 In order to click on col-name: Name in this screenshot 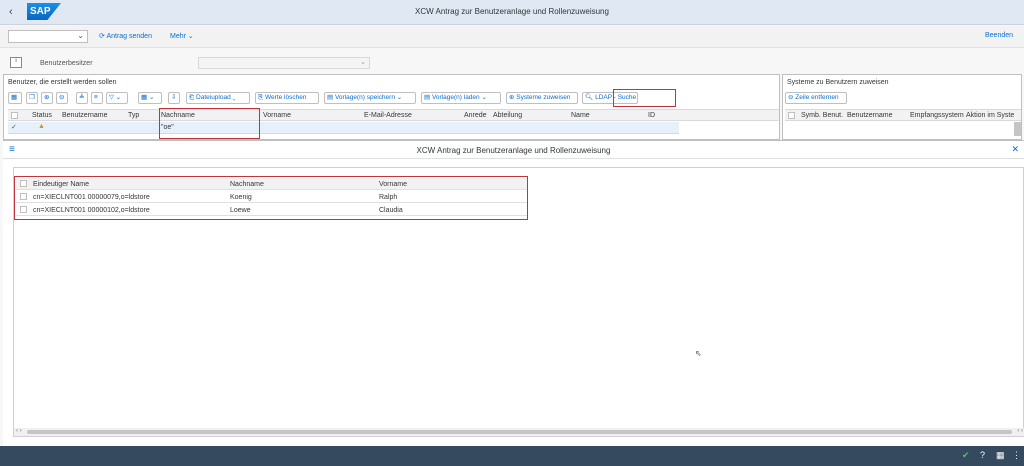, I will do `click(580, 115)`.